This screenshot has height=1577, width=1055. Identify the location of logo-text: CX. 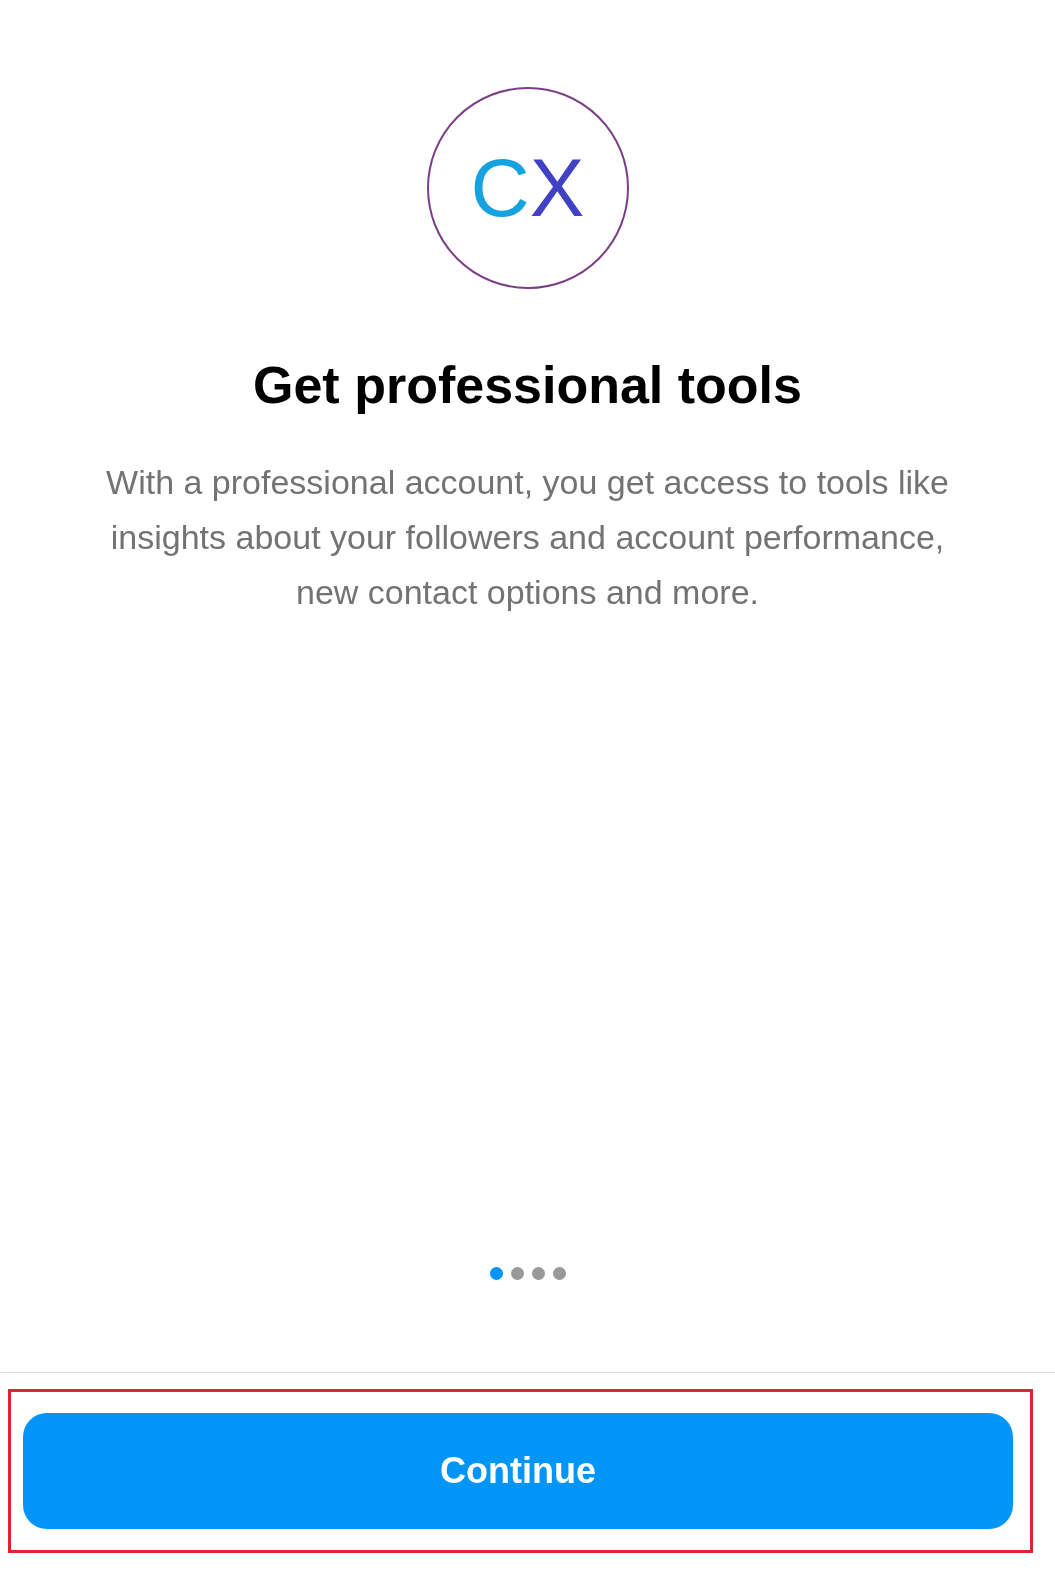
(527, 188).